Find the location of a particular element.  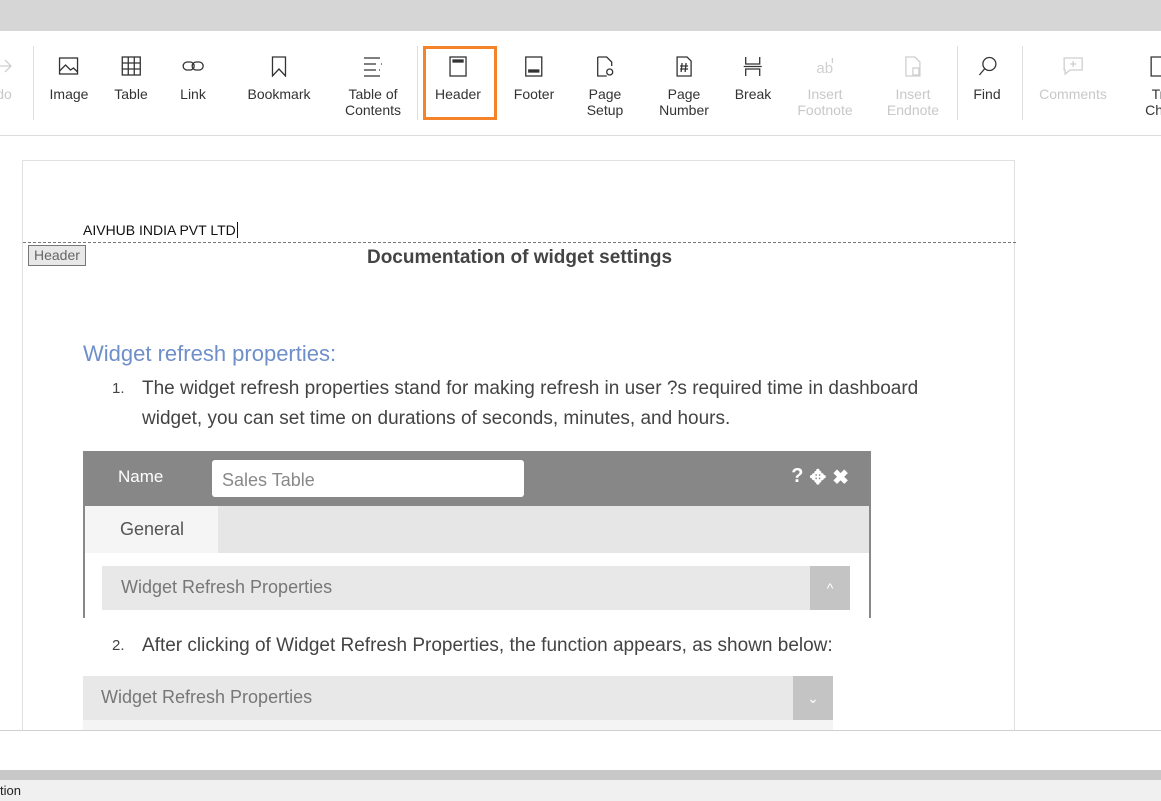

search-icon is located at coordinates (987, 66).